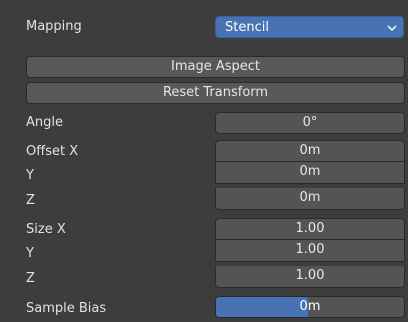  Describe the element at coordinates (30, 253) in the screenshot. I see `size-y-label: Y` at that location.